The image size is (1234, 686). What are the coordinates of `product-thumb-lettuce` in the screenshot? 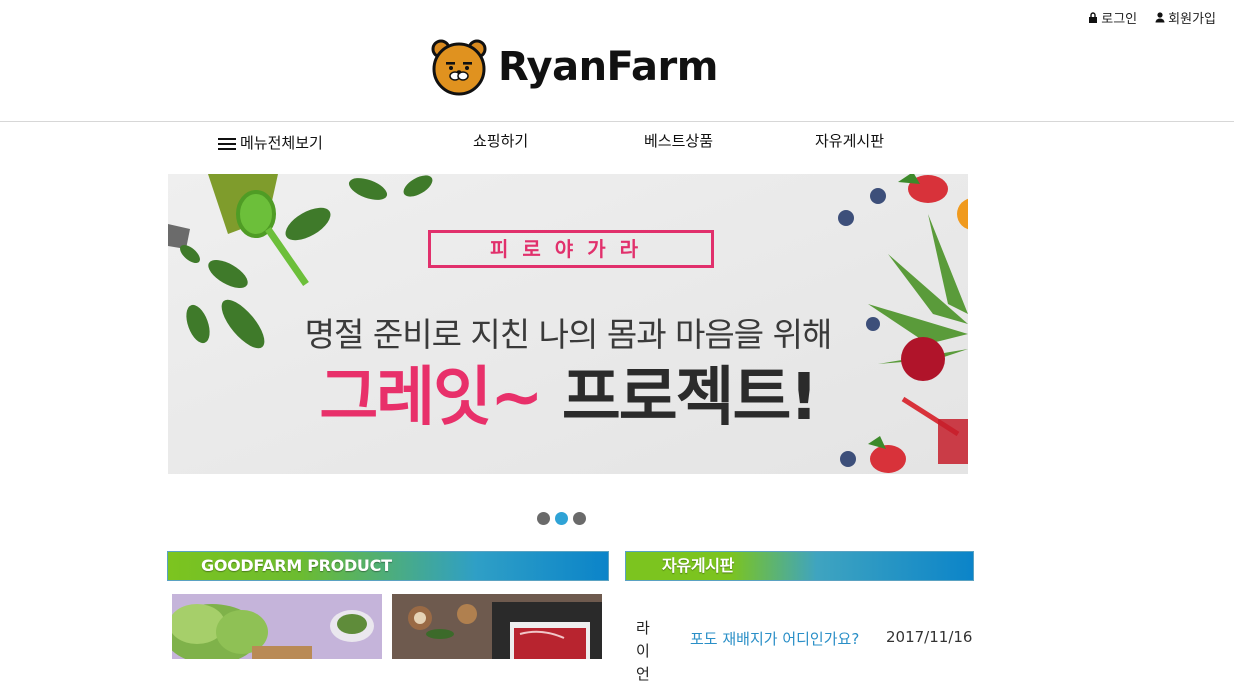 It's located at (277, 626).